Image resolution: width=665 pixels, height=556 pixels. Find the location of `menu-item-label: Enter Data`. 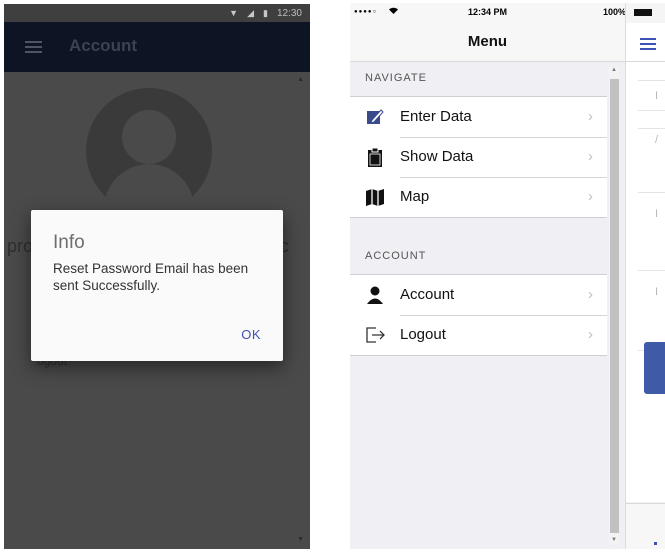

menu-item-label: Enter Data is located at coordinates (436, 116).